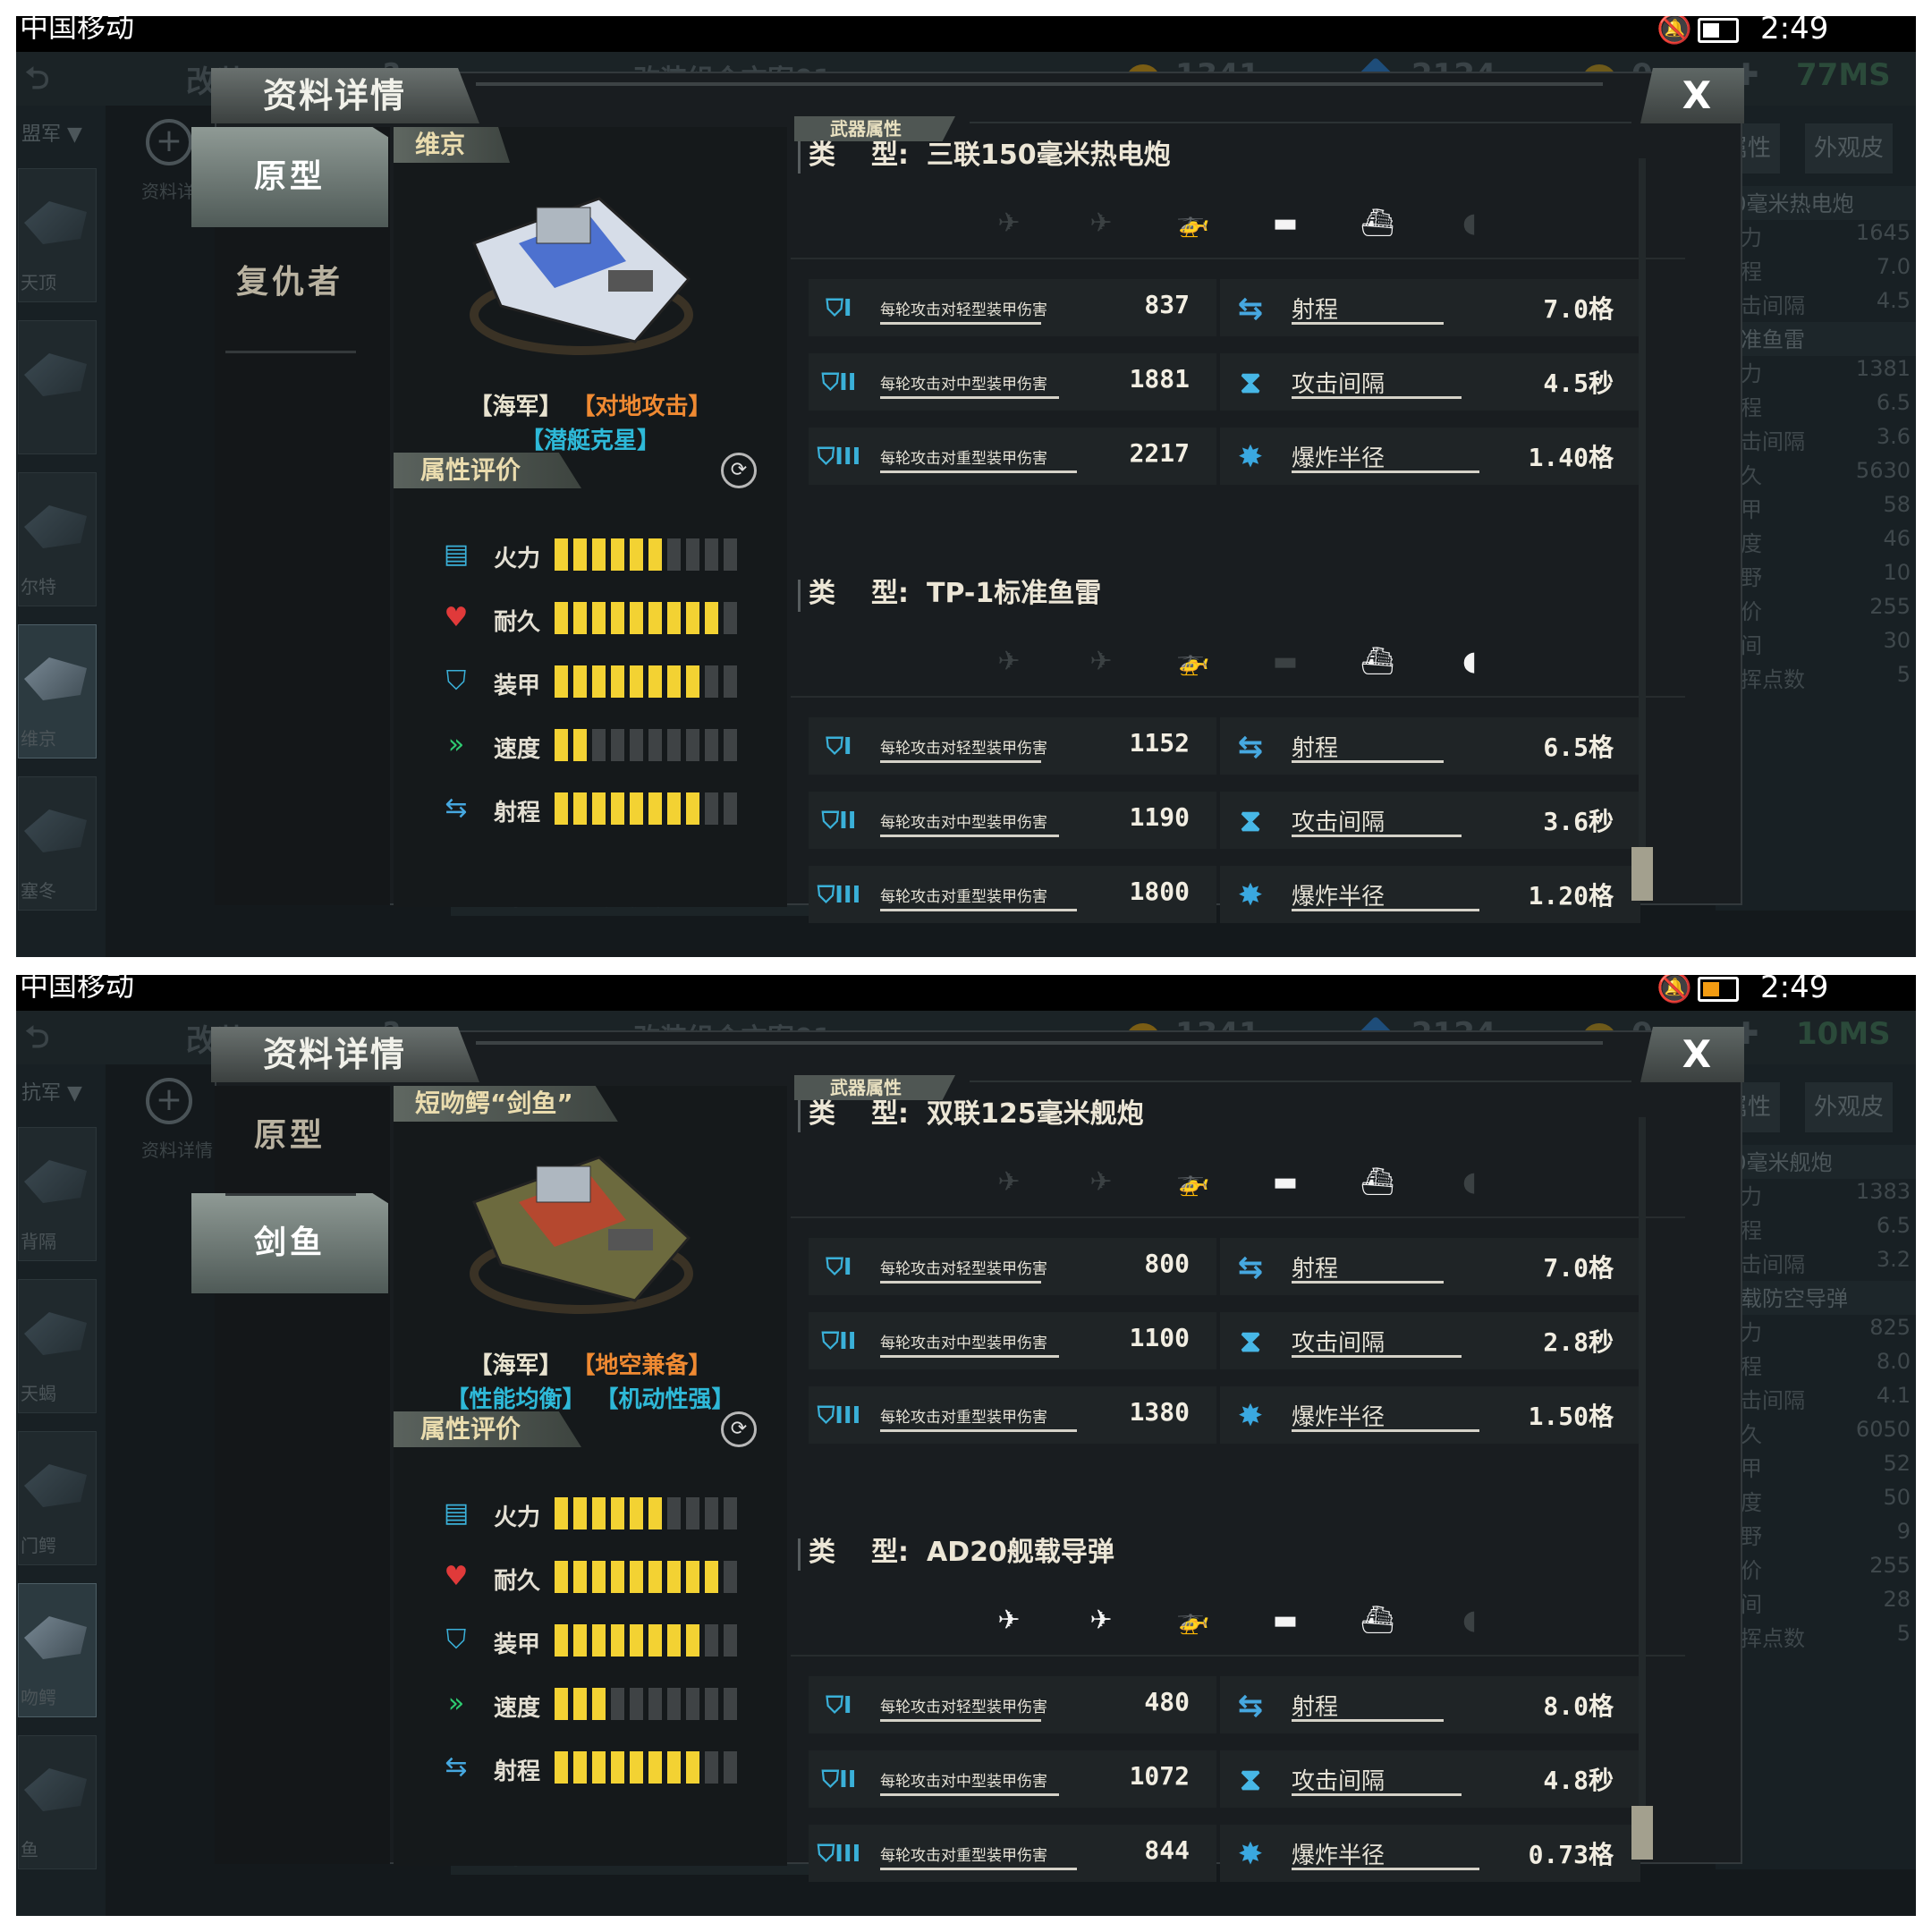  What do you see at coordinates (38, 586) in the screenshot?
I see `unit-thumb-name: 尔特` at bounding box center [38, 586].